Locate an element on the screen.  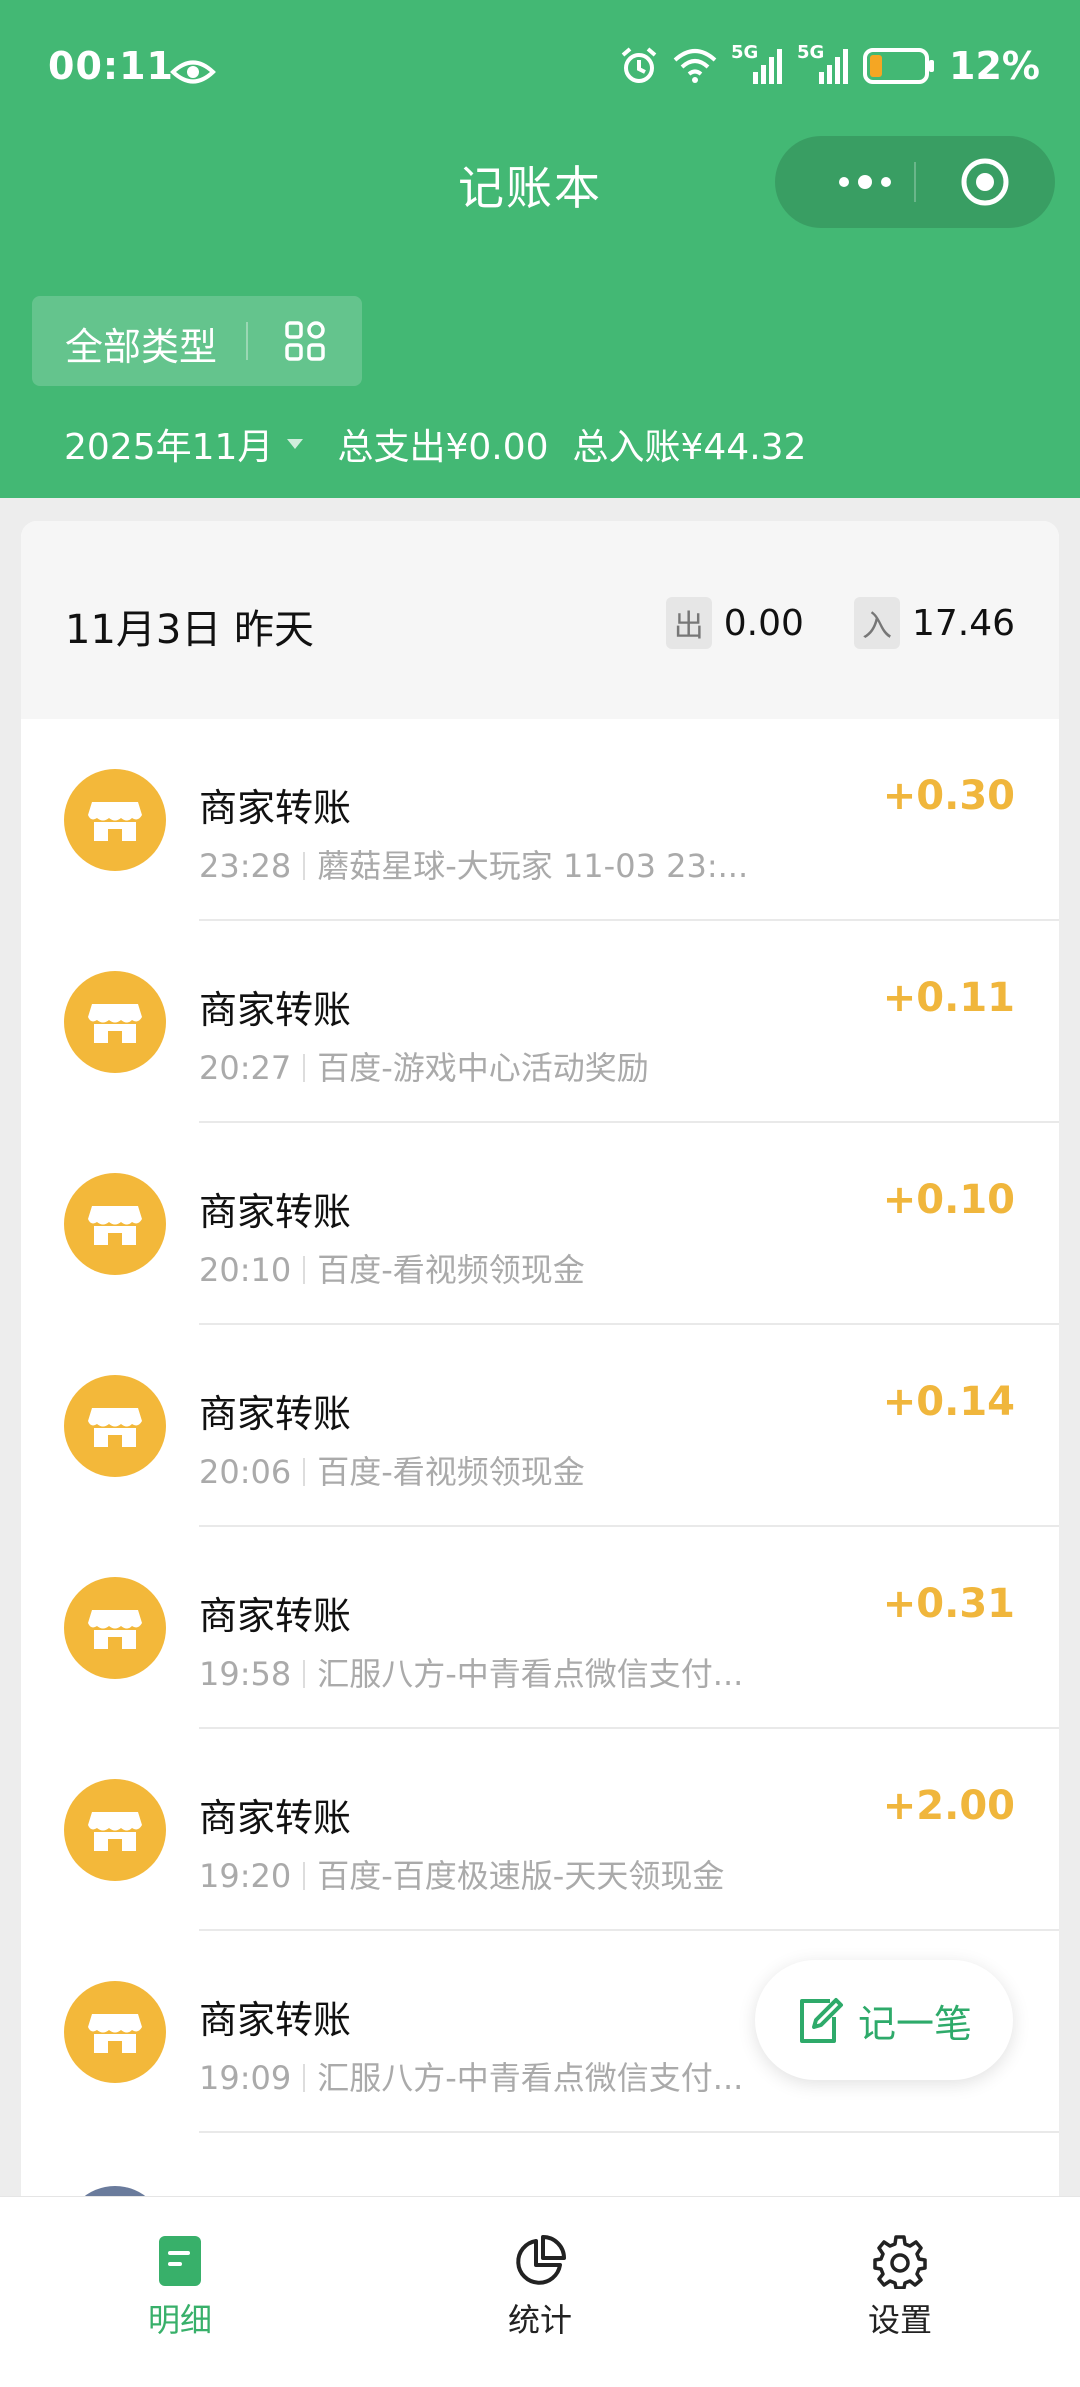
transaction-row: 商家转账 23:28 蘑菇星球-大玩家 11-03 23:... +0.30 is located at coordinates (540, 820).